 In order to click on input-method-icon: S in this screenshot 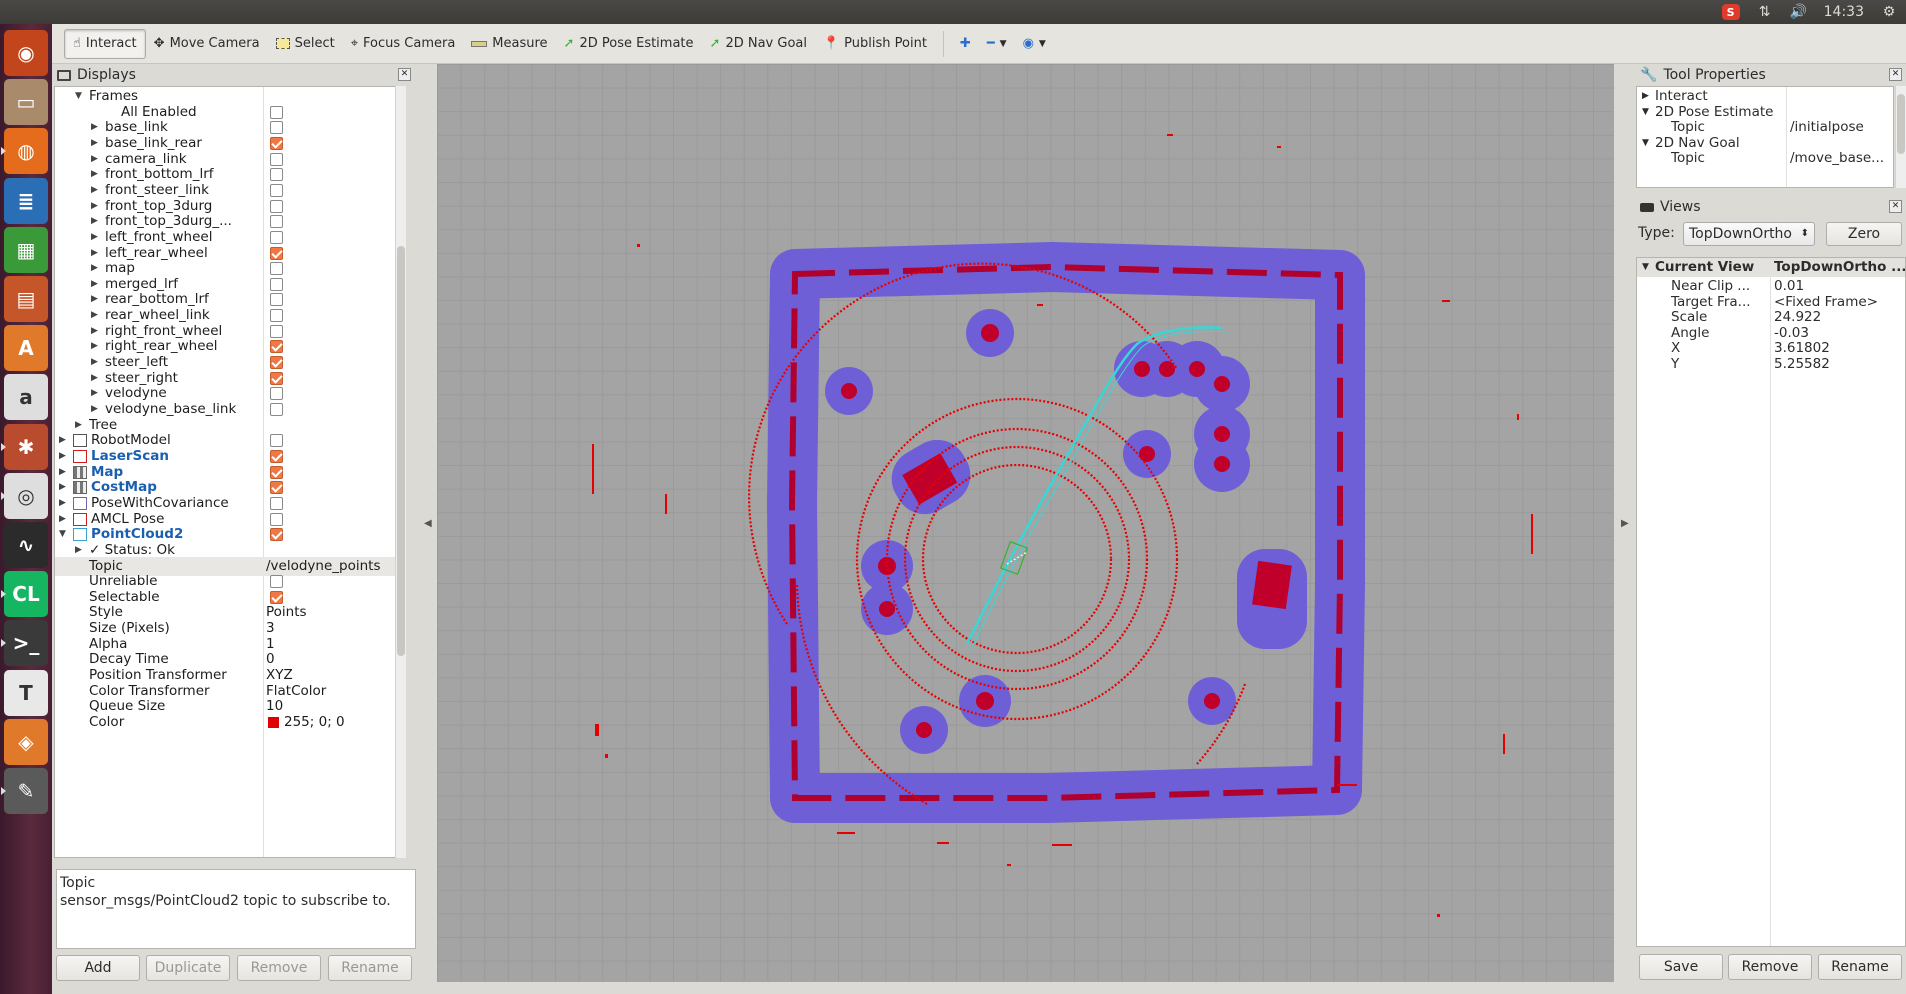, I will do `click(1730, 12)`.